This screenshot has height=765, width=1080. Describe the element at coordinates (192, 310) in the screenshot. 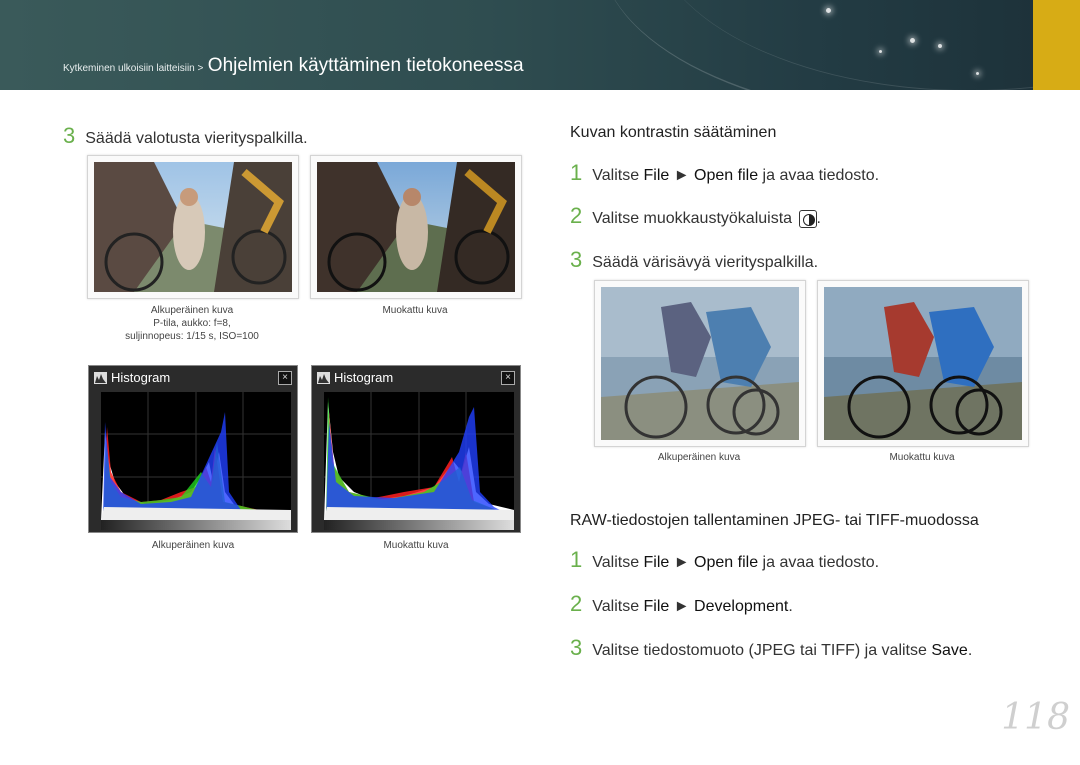

I see `caption-line: Alkuperäinen kuva` at that location.